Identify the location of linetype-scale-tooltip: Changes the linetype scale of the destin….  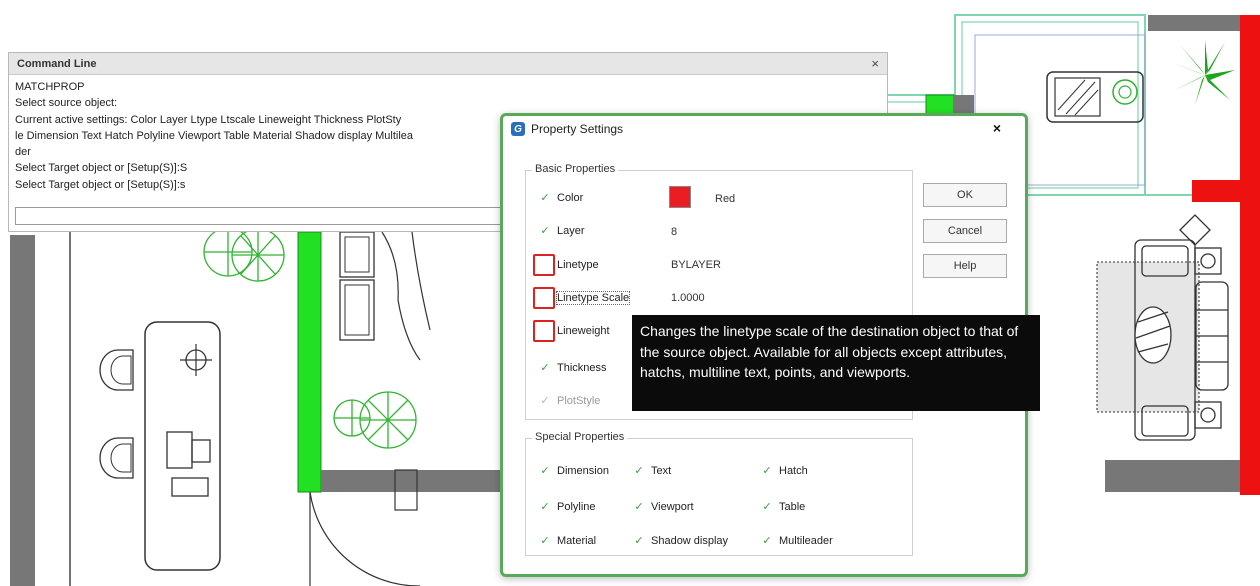
(836, 363).